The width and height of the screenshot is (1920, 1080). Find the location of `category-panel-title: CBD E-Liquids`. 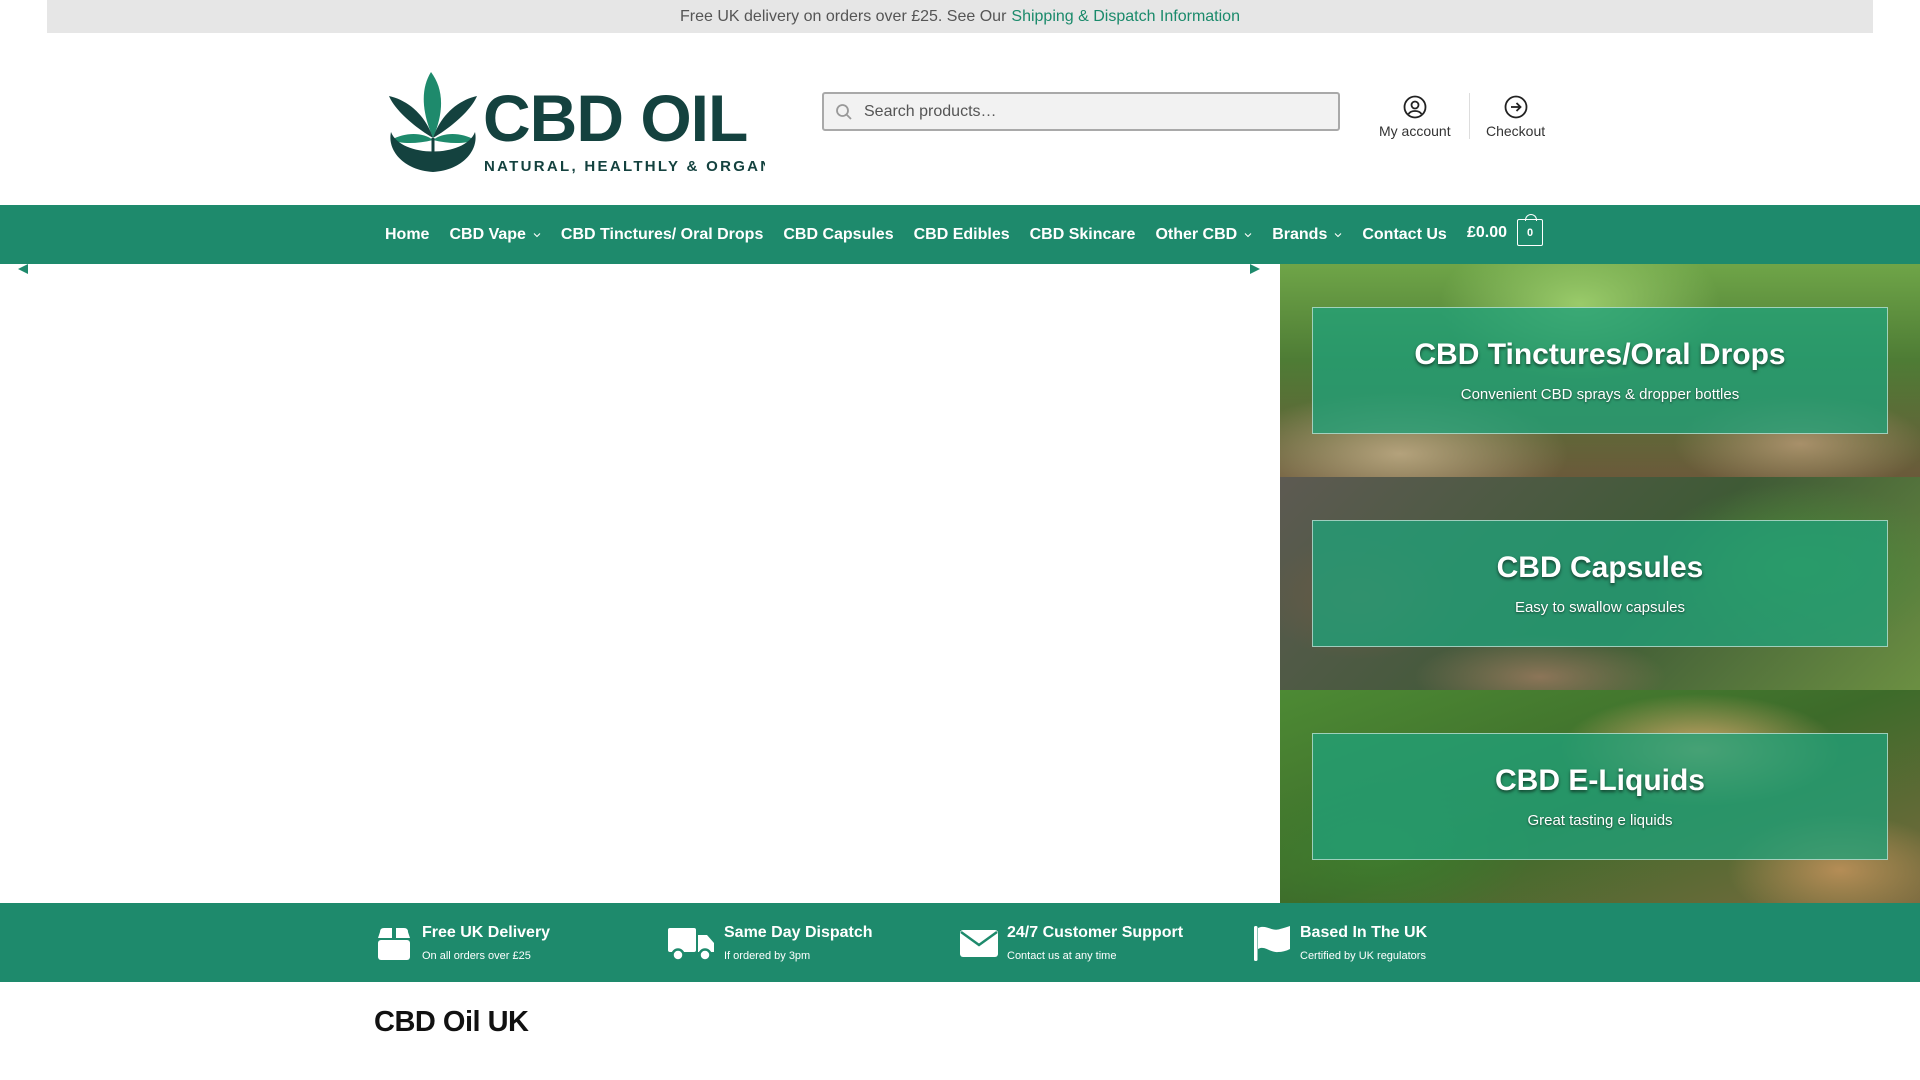

category-panel-title: CBD E-Liquids is located at coordinates (1600, 780).